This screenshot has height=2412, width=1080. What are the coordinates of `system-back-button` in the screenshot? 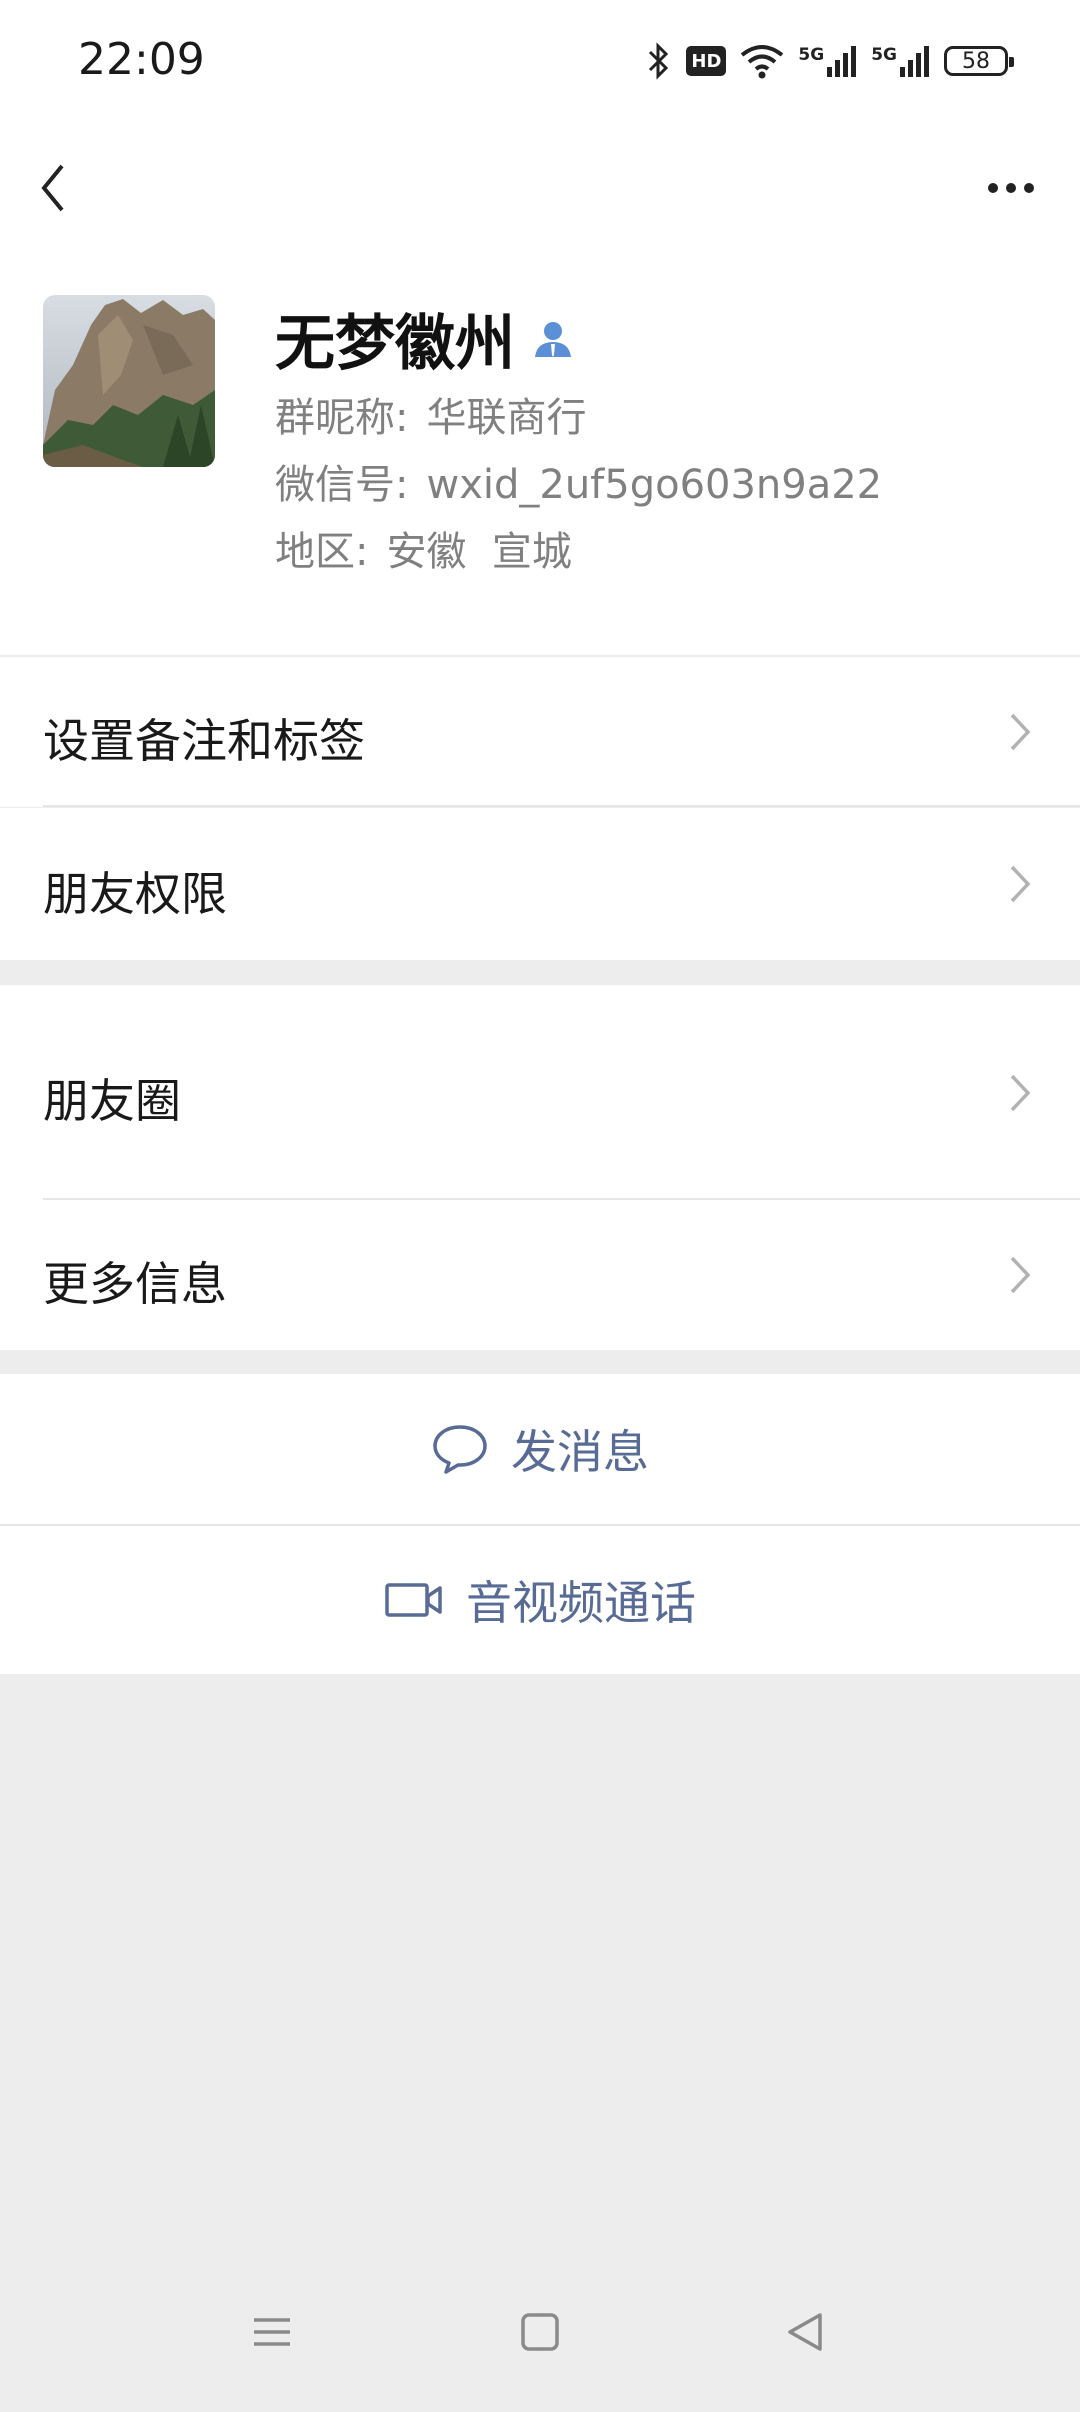 It's located at (806, 2332).